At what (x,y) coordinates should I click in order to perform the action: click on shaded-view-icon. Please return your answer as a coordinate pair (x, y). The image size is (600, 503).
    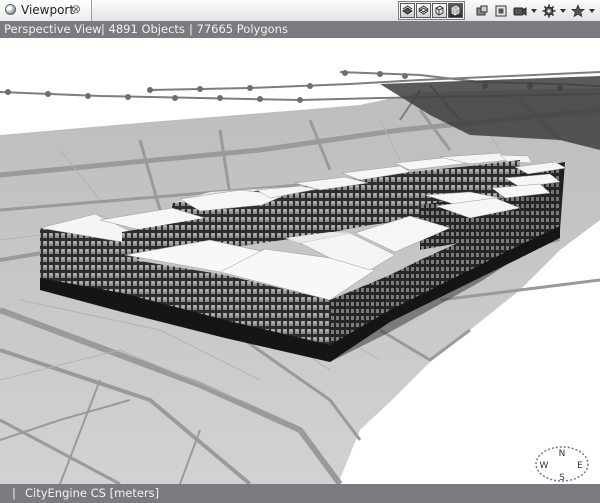
    Looking at the image, I should click on (407, 10).